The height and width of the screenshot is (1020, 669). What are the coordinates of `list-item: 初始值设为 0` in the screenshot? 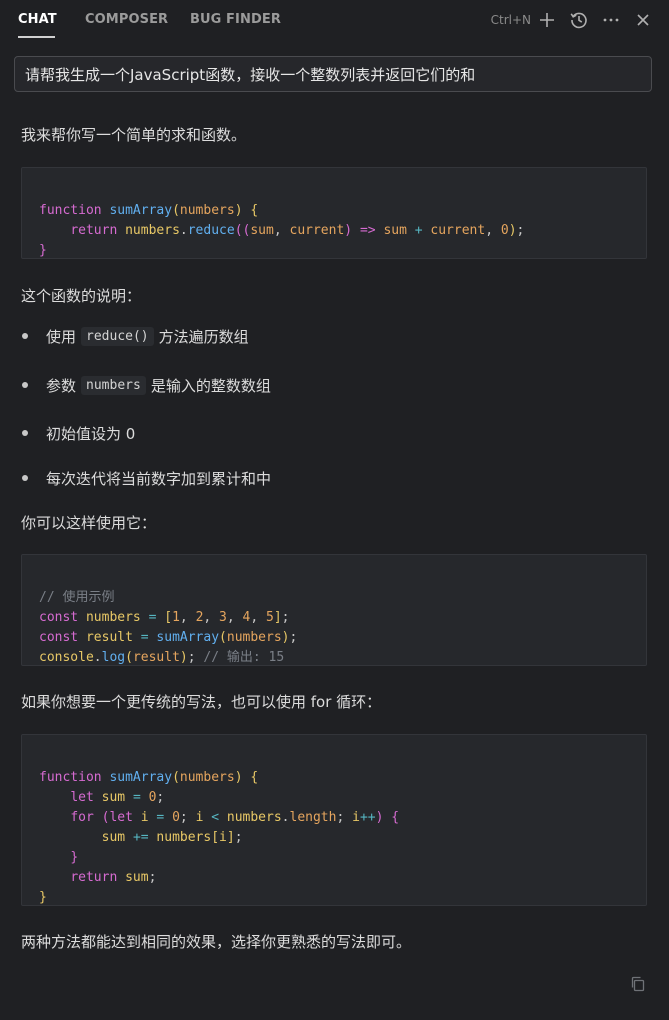 It's located at (78, 433).